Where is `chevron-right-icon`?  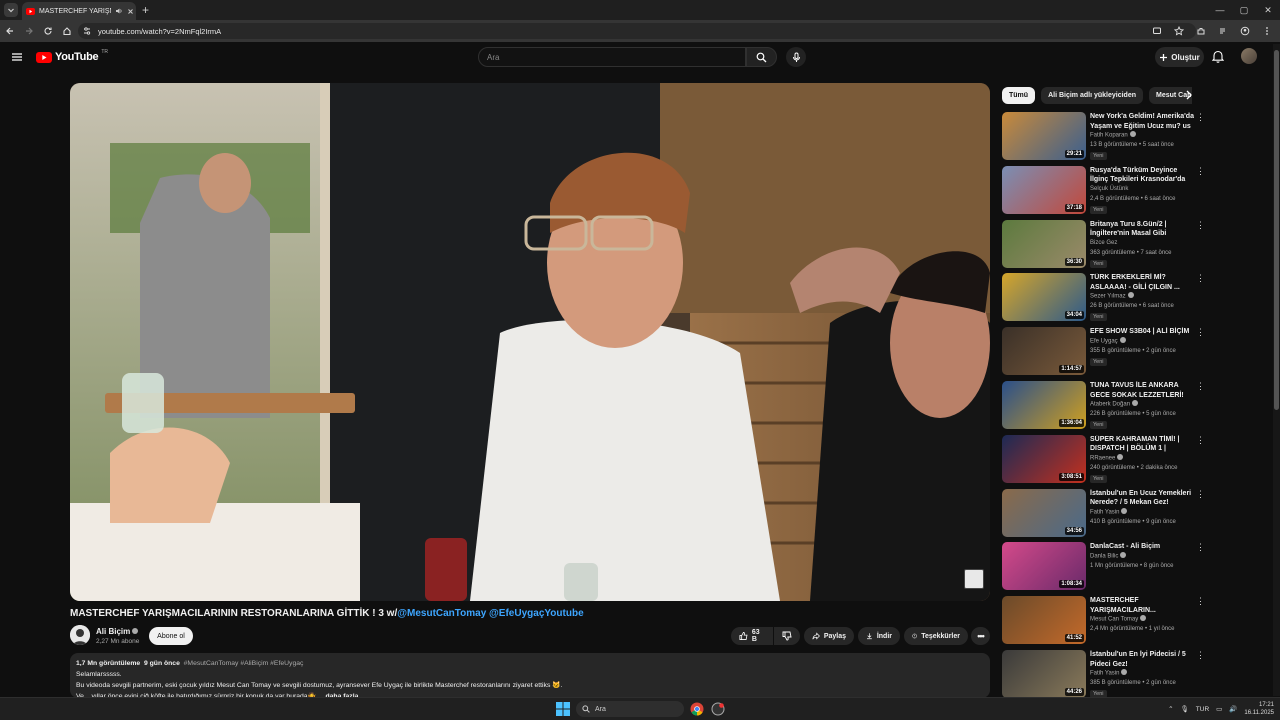 chevron-right-icon is located at coordinates (1189, 95).